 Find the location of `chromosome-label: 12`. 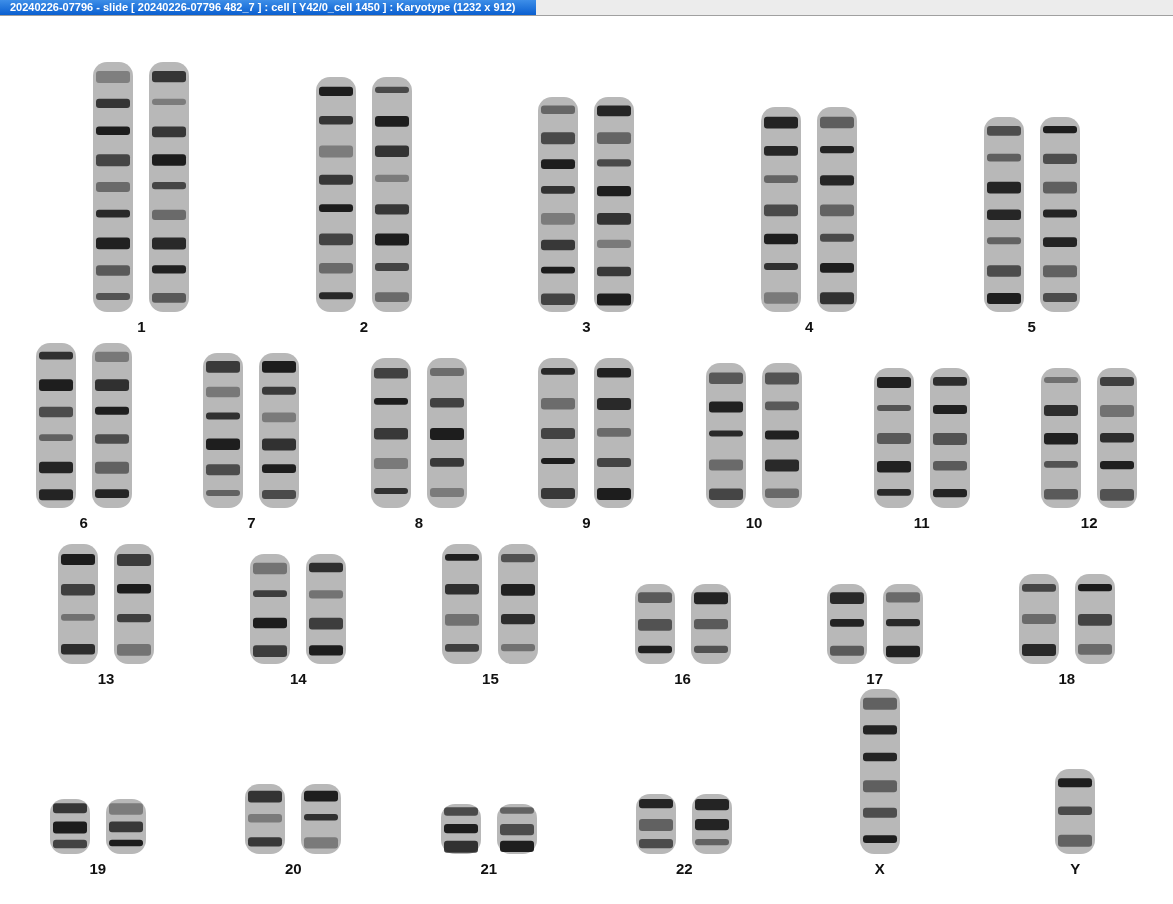

chromosome-label: 12 is located at coordinates (1089, 523).